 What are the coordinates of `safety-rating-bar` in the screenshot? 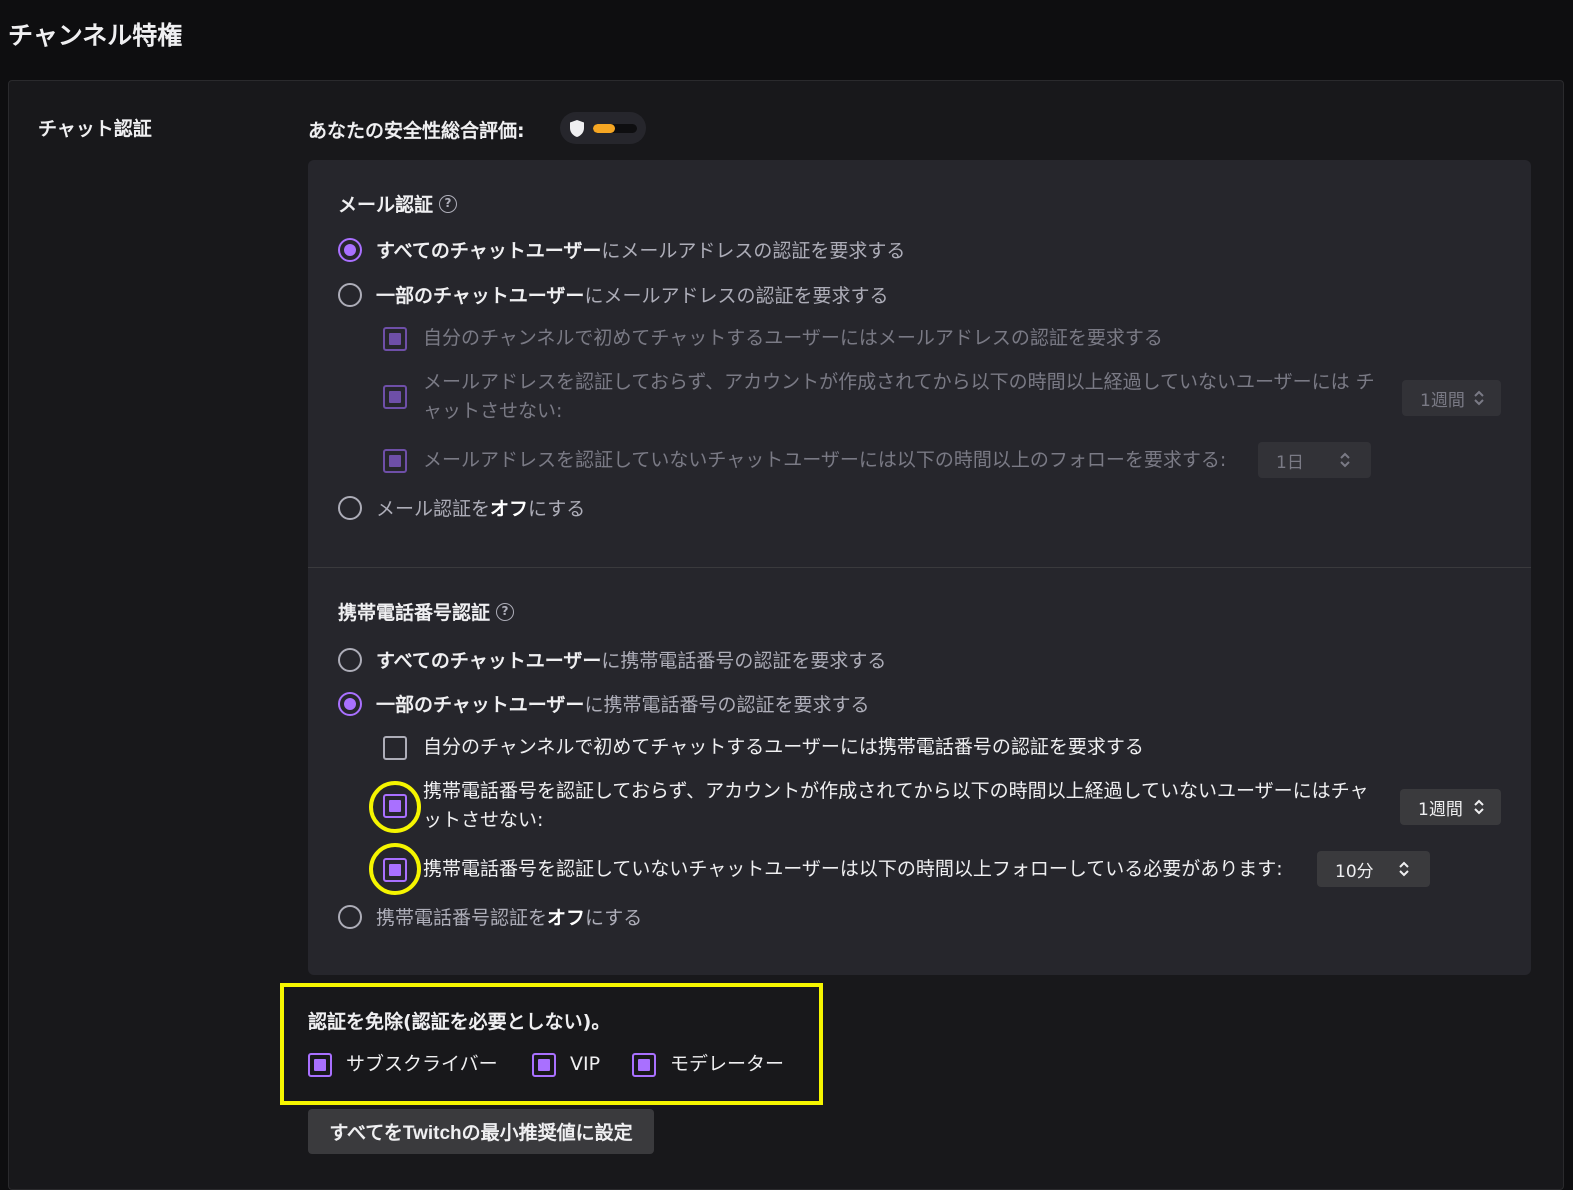 It's located at (615, 128).